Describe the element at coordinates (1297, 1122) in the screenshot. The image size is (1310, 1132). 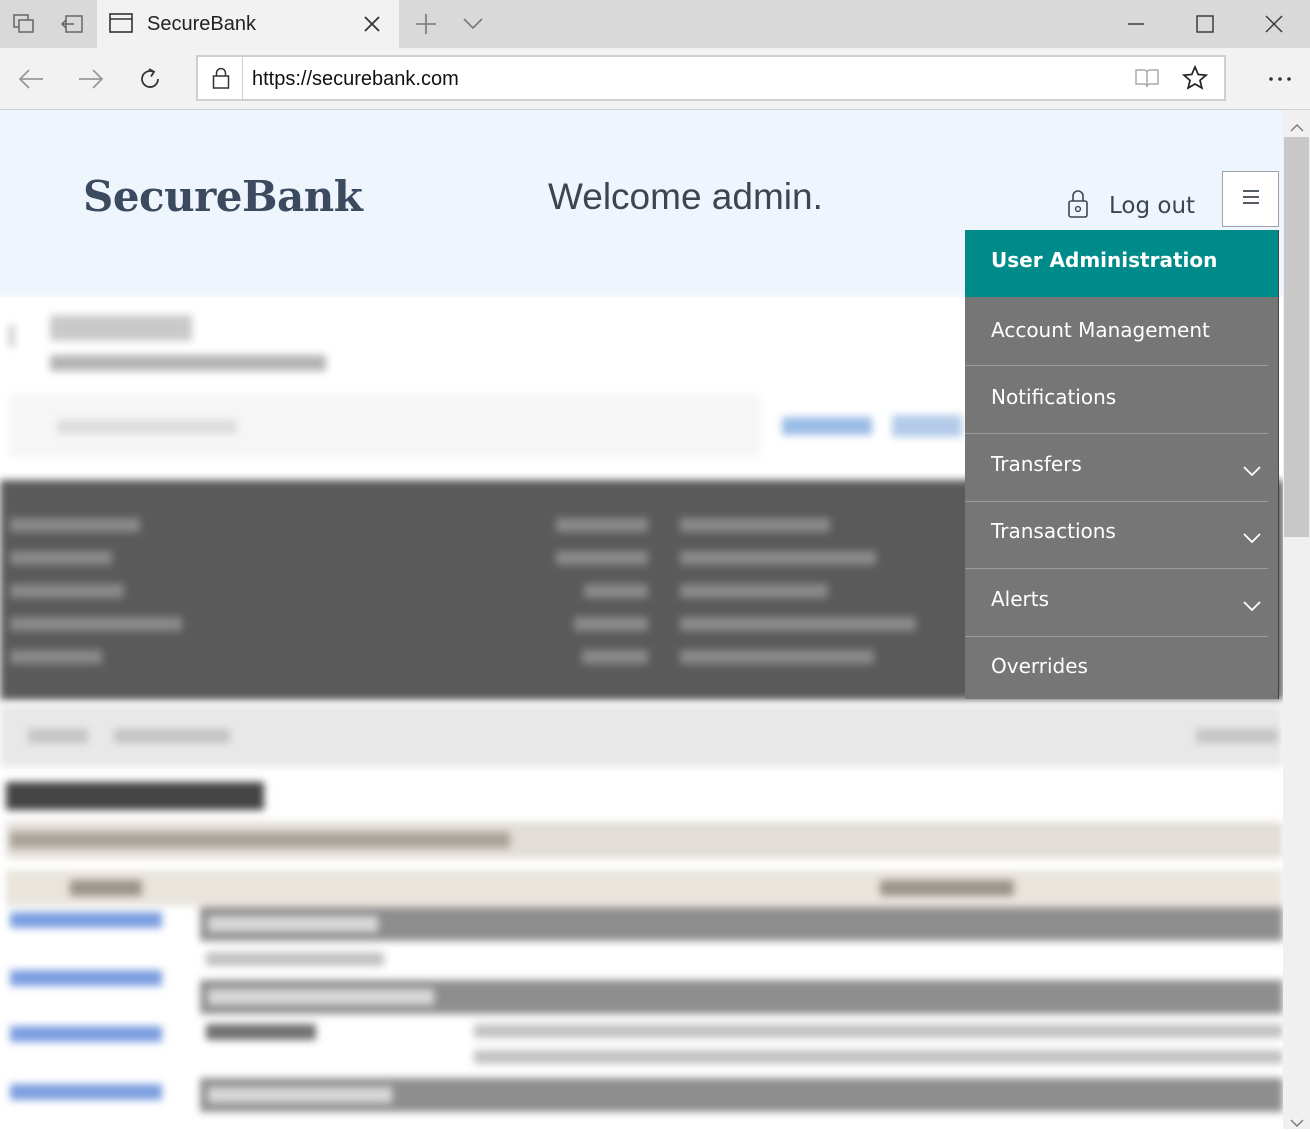
I see `scroll-down-arrow-icon` at that location.